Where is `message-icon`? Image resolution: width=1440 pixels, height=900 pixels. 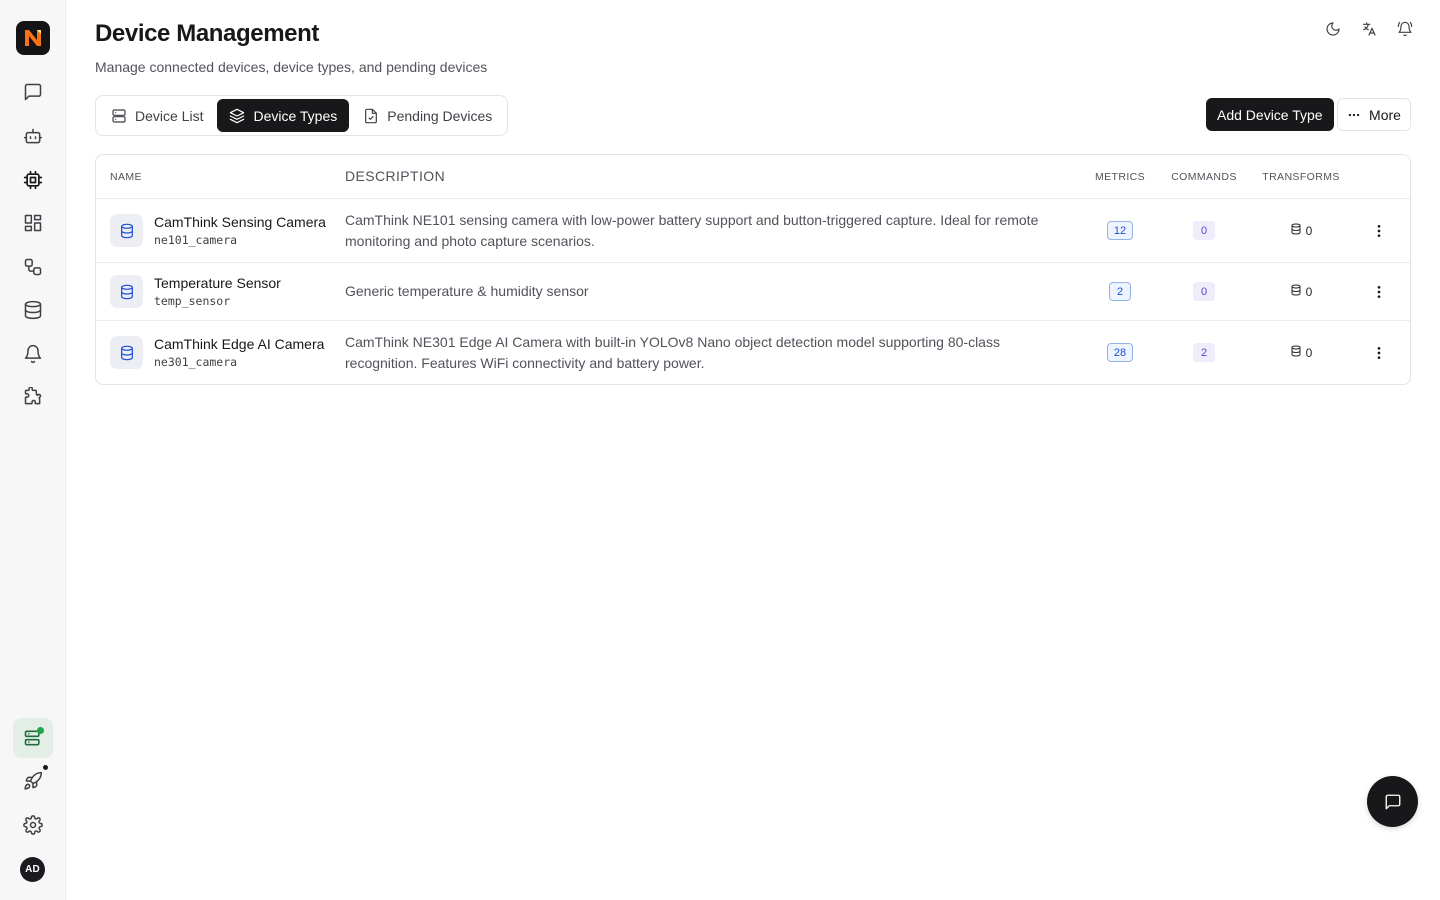 message-icon is located at coordinates (33, 92).